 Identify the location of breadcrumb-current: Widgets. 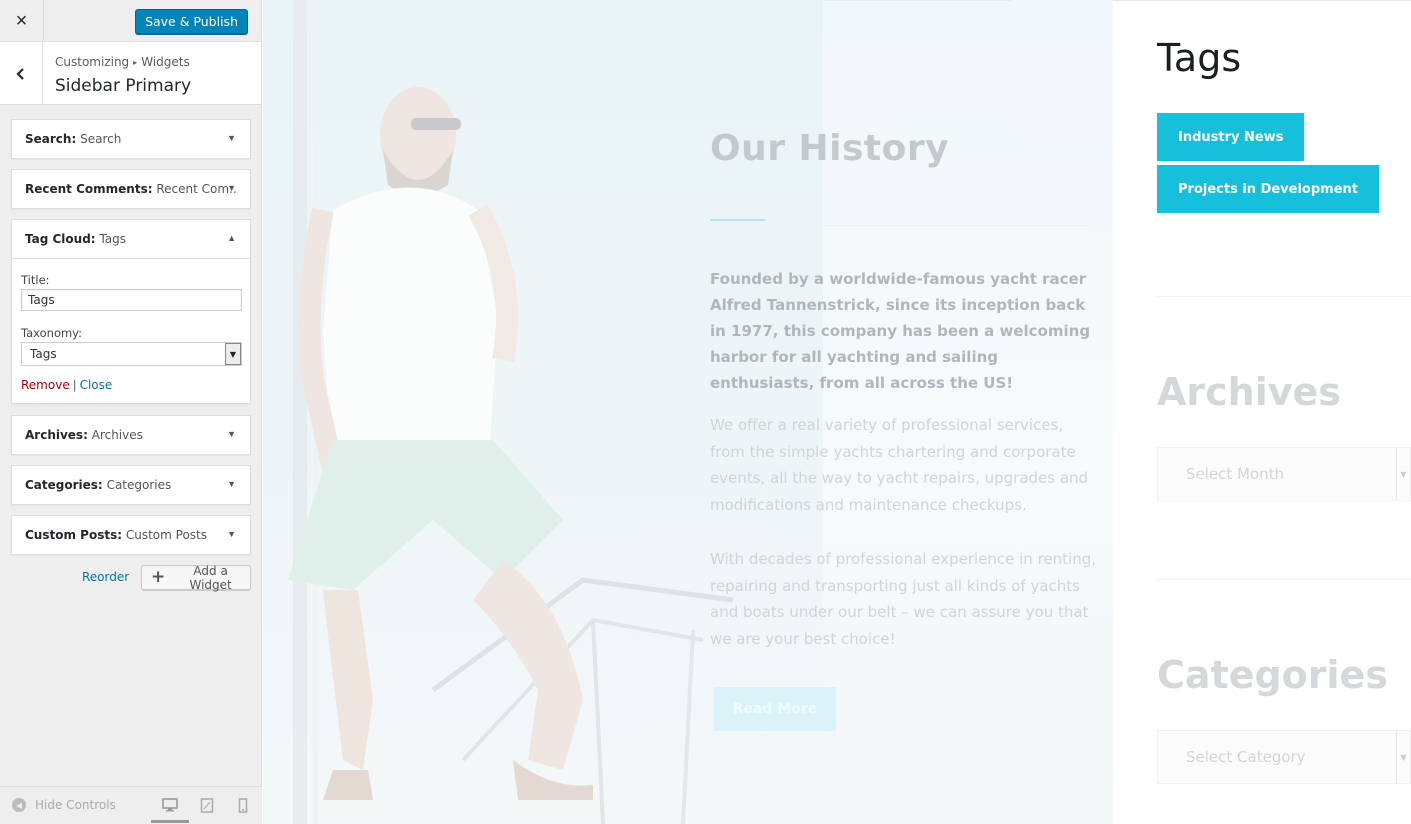
(165, 62).